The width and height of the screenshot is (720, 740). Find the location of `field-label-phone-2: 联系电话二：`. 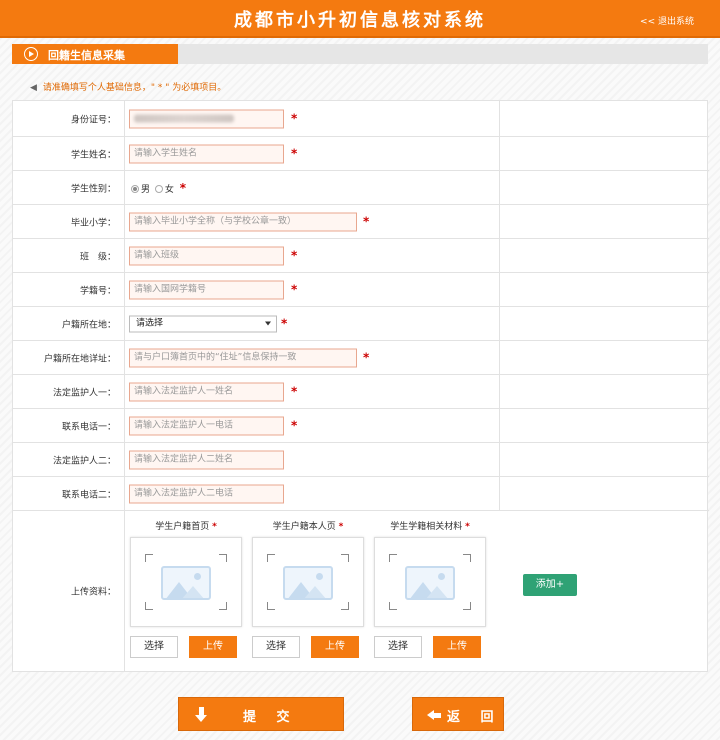

field-label-phone-2: 联系电话二： is located at coordinates (88, 495).